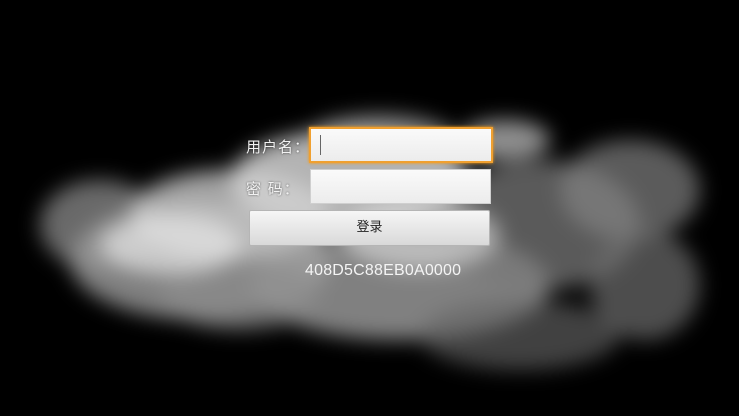 The height and width of the screenshot is (416, 739). I want to click on username-input, so click(401, 145).